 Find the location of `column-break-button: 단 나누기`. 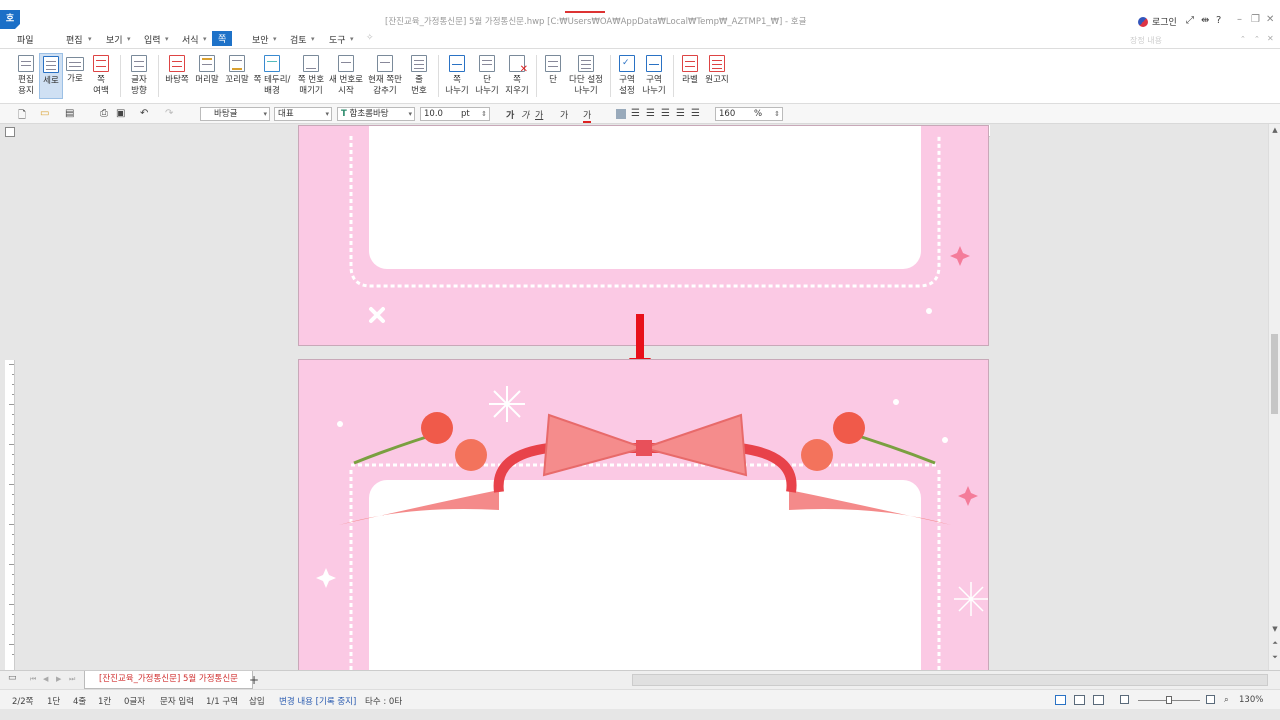

column-break-button: 단 나누기 is located at coordinates (487, 75).